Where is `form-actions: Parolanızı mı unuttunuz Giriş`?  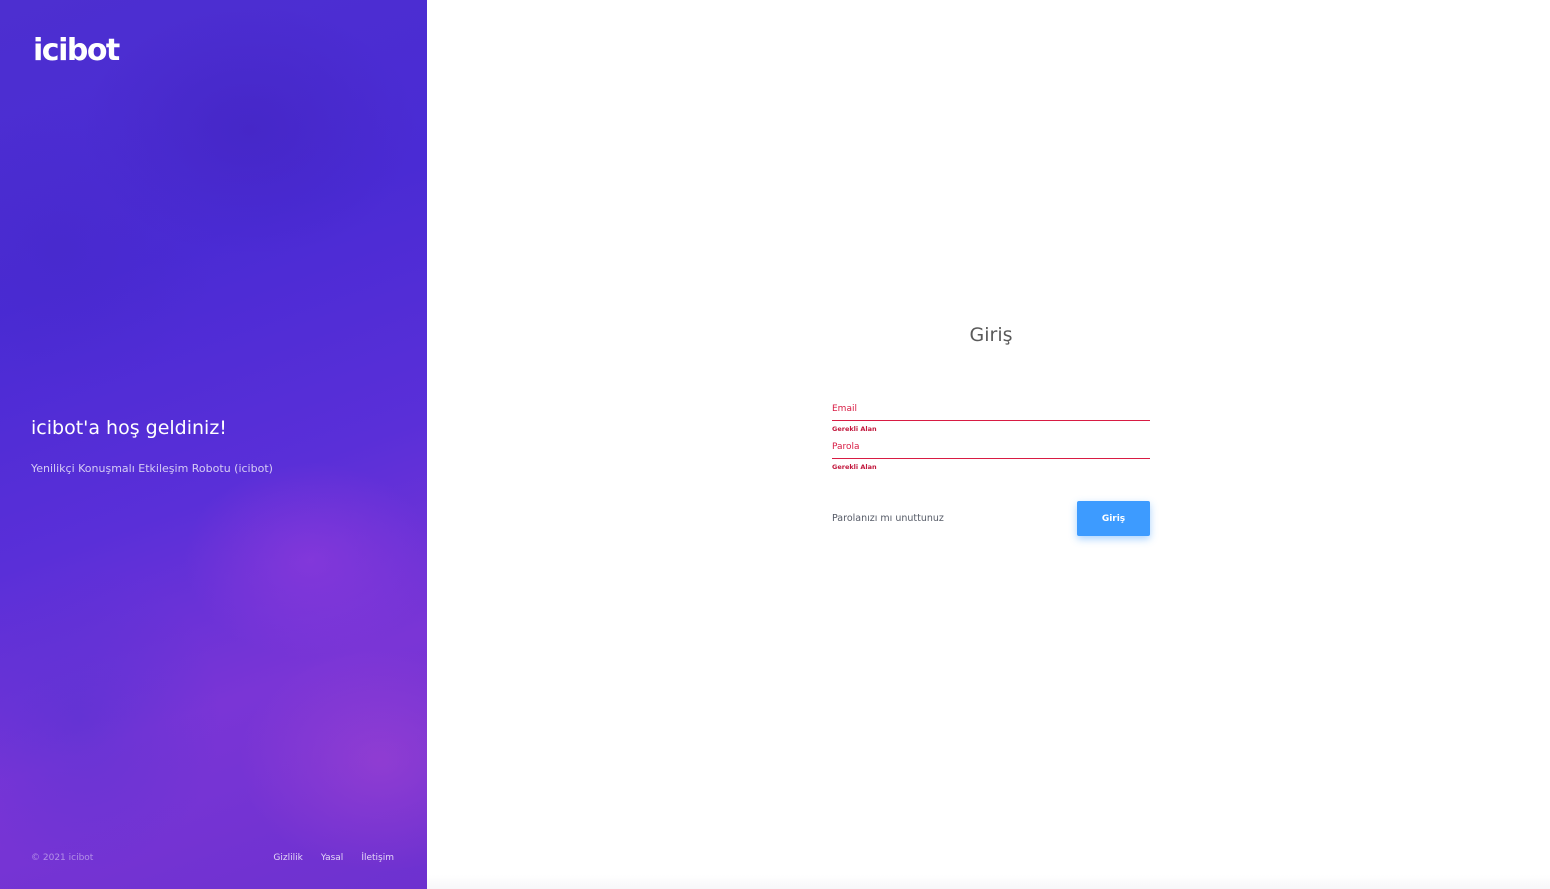
form-actions: Parolanızı mı unuttunuz Giriş is located at coordinates (991, 518).